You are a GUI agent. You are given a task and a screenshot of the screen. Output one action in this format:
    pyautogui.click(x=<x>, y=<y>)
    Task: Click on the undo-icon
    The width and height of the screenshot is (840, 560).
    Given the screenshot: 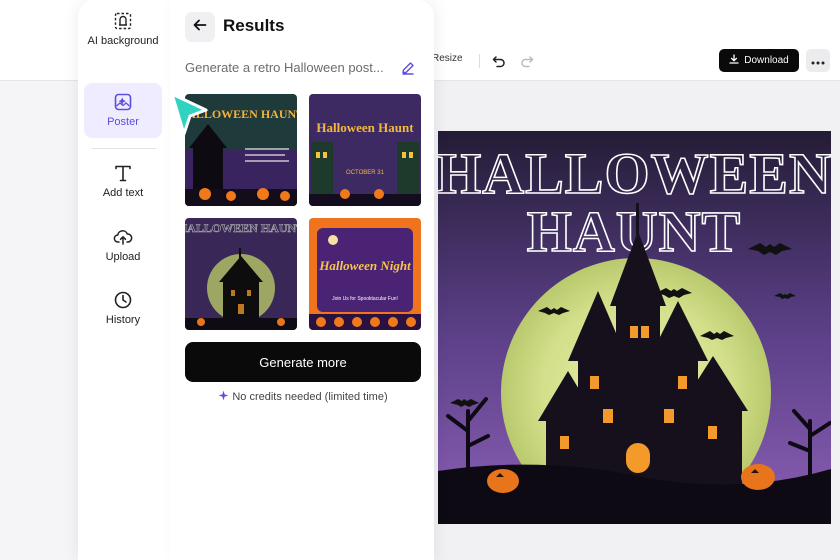 What is the action you would take?
    pyautogui.click(x=499, y=61)
    